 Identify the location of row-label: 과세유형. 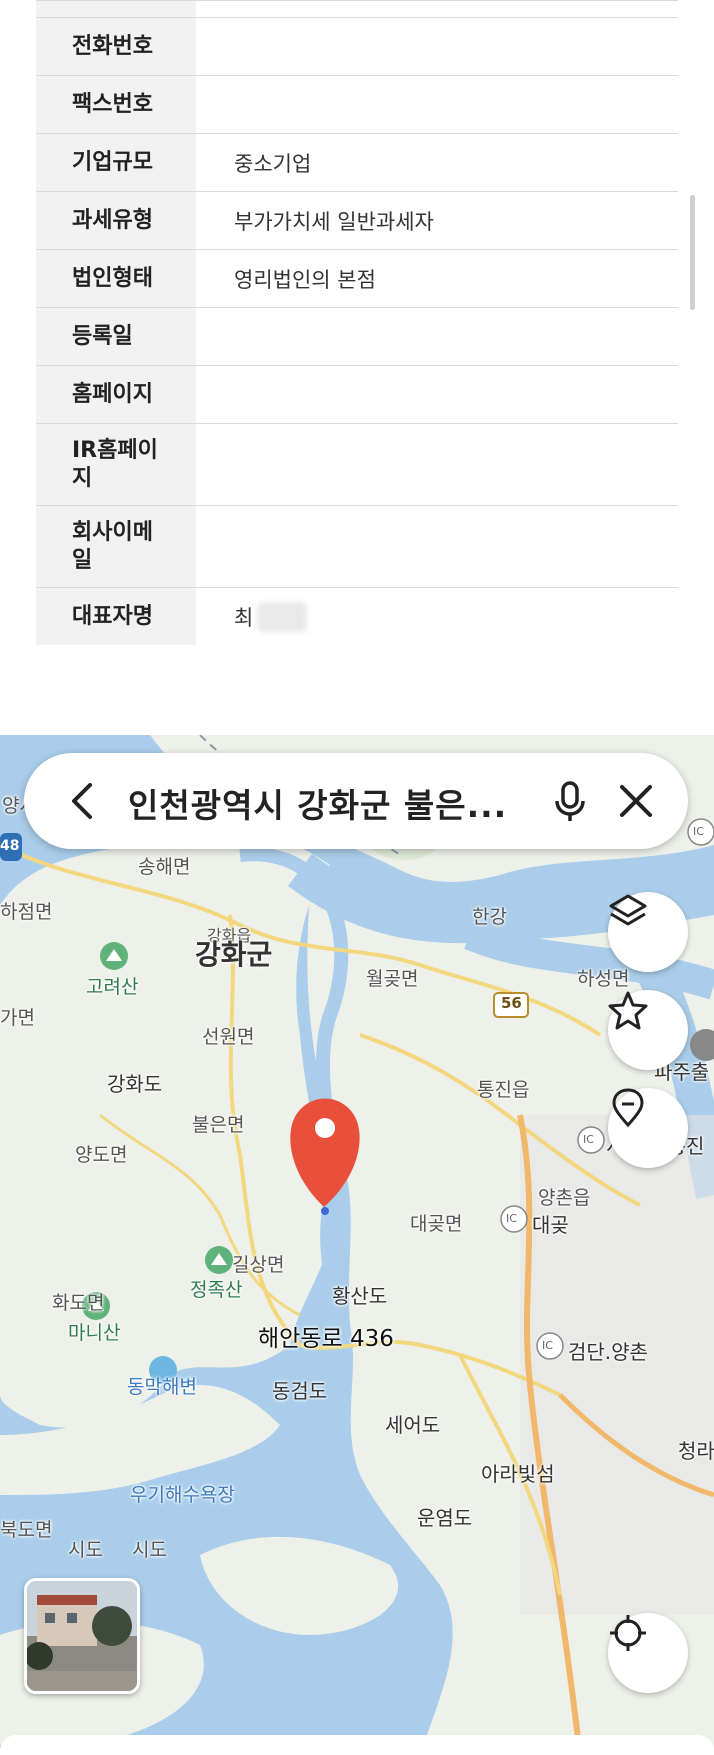
(116, 220).